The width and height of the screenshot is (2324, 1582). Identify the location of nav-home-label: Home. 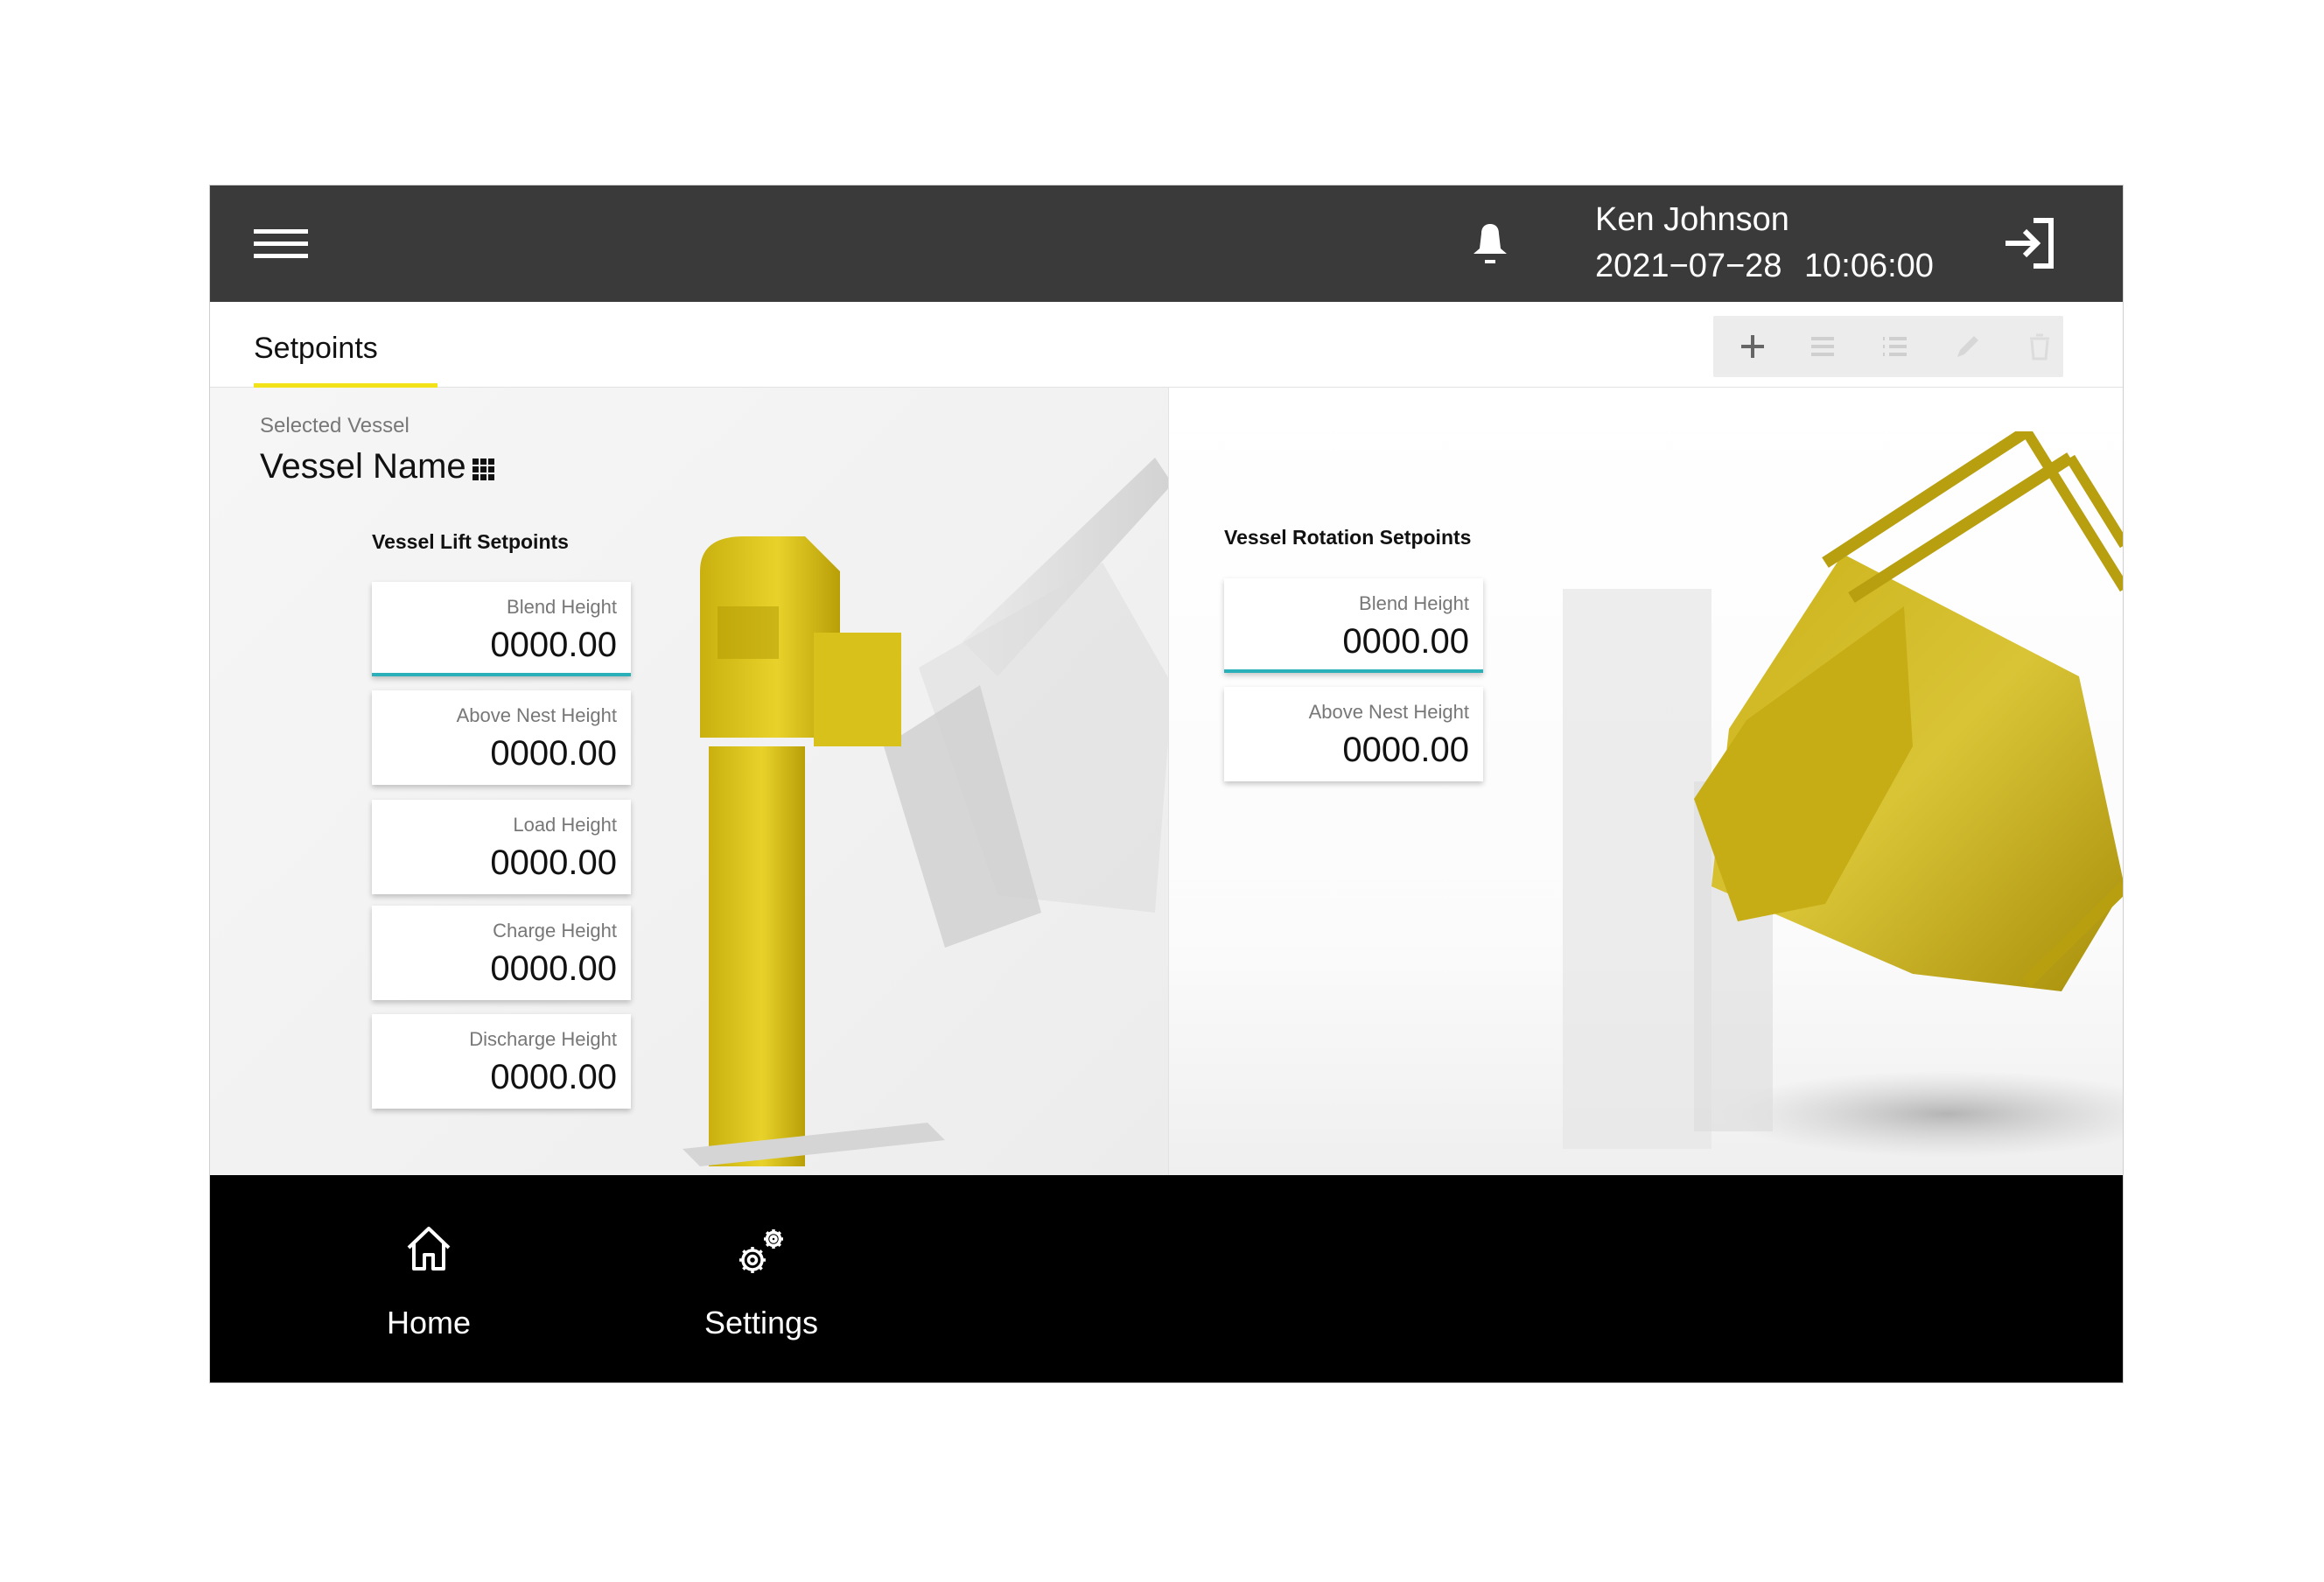
(429, 1322).